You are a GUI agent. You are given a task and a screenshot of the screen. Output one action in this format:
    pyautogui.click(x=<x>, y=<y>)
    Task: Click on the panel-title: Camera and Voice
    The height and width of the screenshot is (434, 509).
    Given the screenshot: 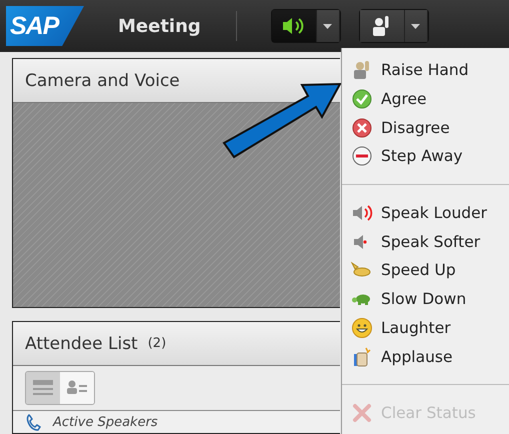 What is the action you would take?
    pyautogui.click(x=102, y=80)
    